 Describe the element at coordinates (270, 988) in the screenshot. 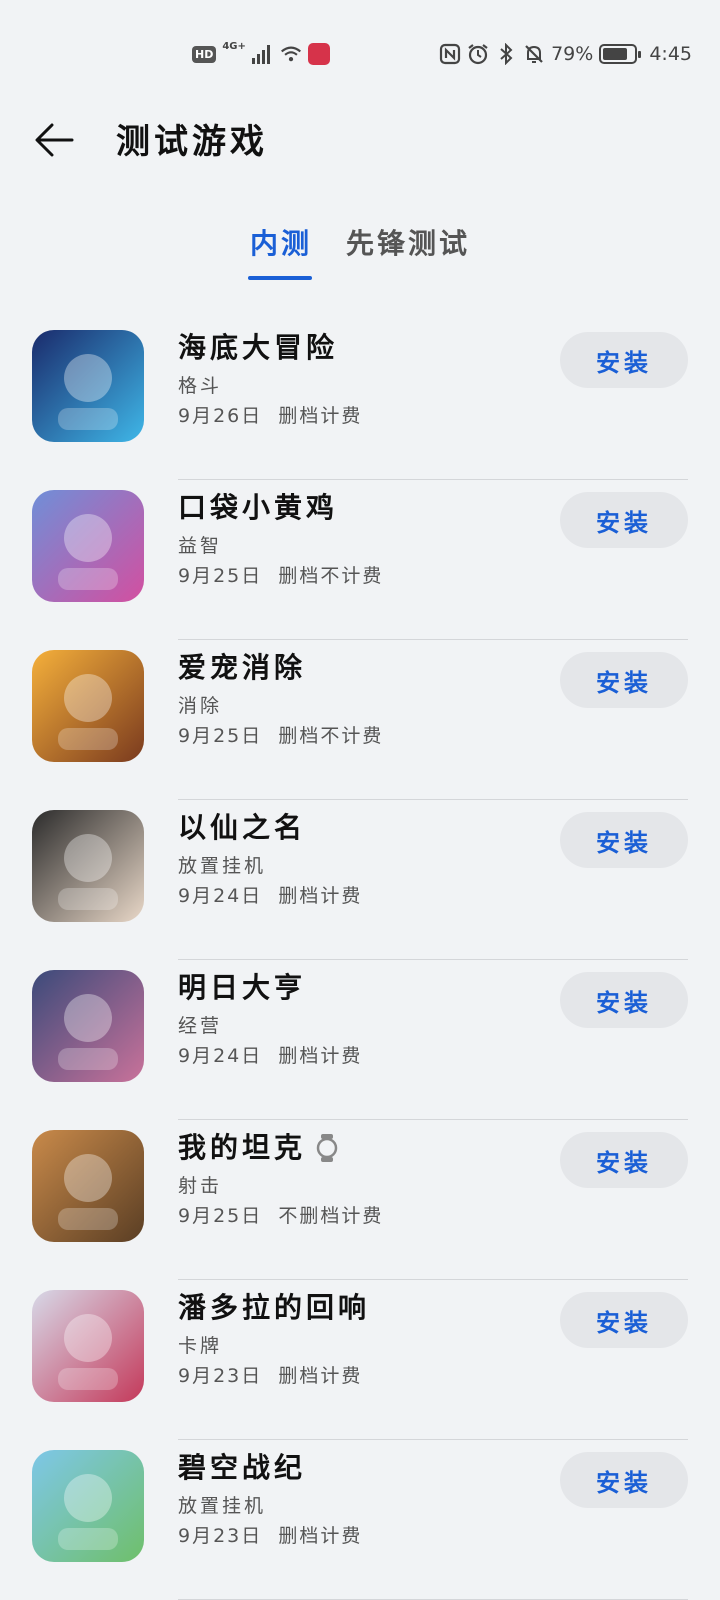

I see `game-name: 明日大亨` at that location.